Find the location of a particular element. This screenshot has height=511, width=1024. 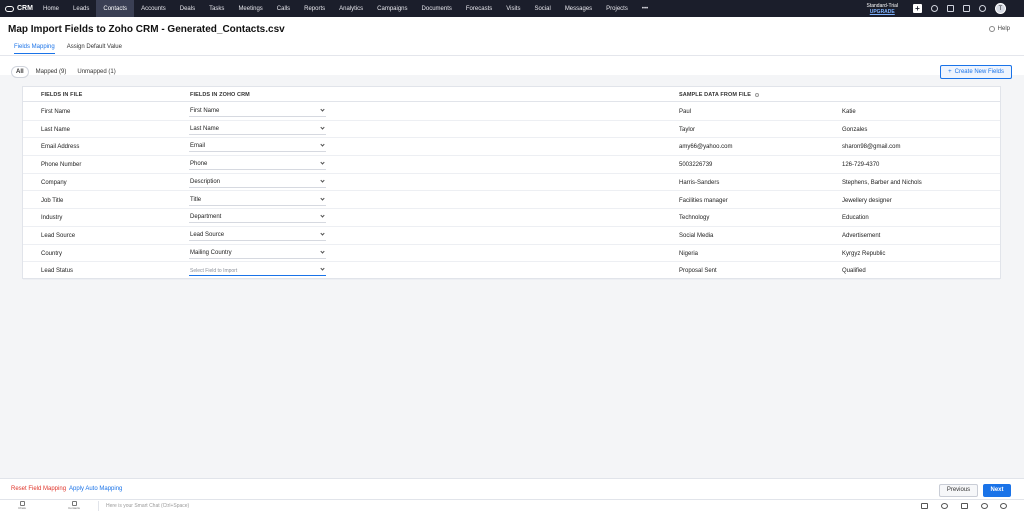

announcement-icon is located at coordinates (924, 506).